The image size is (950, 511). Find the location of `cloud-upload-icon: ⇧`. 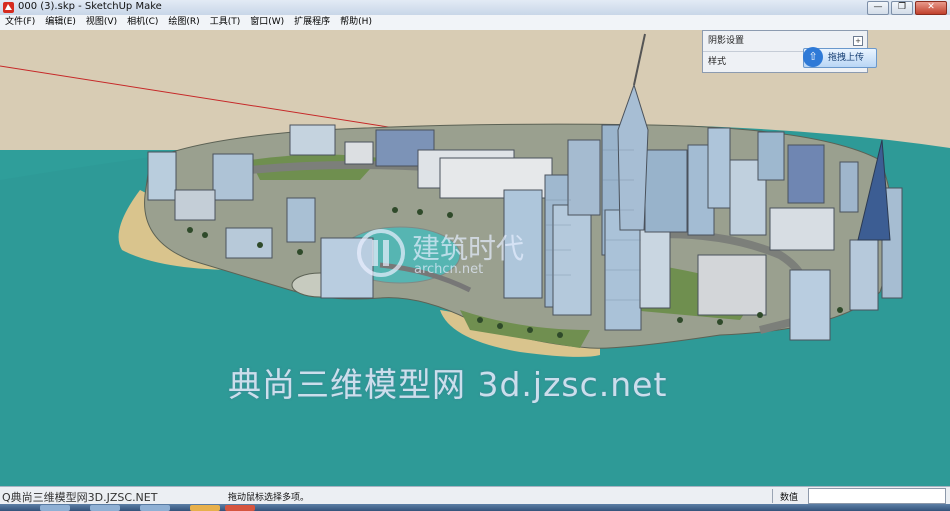

cloud-upload-icon: ⇧ is located at coordinates (813, 57).